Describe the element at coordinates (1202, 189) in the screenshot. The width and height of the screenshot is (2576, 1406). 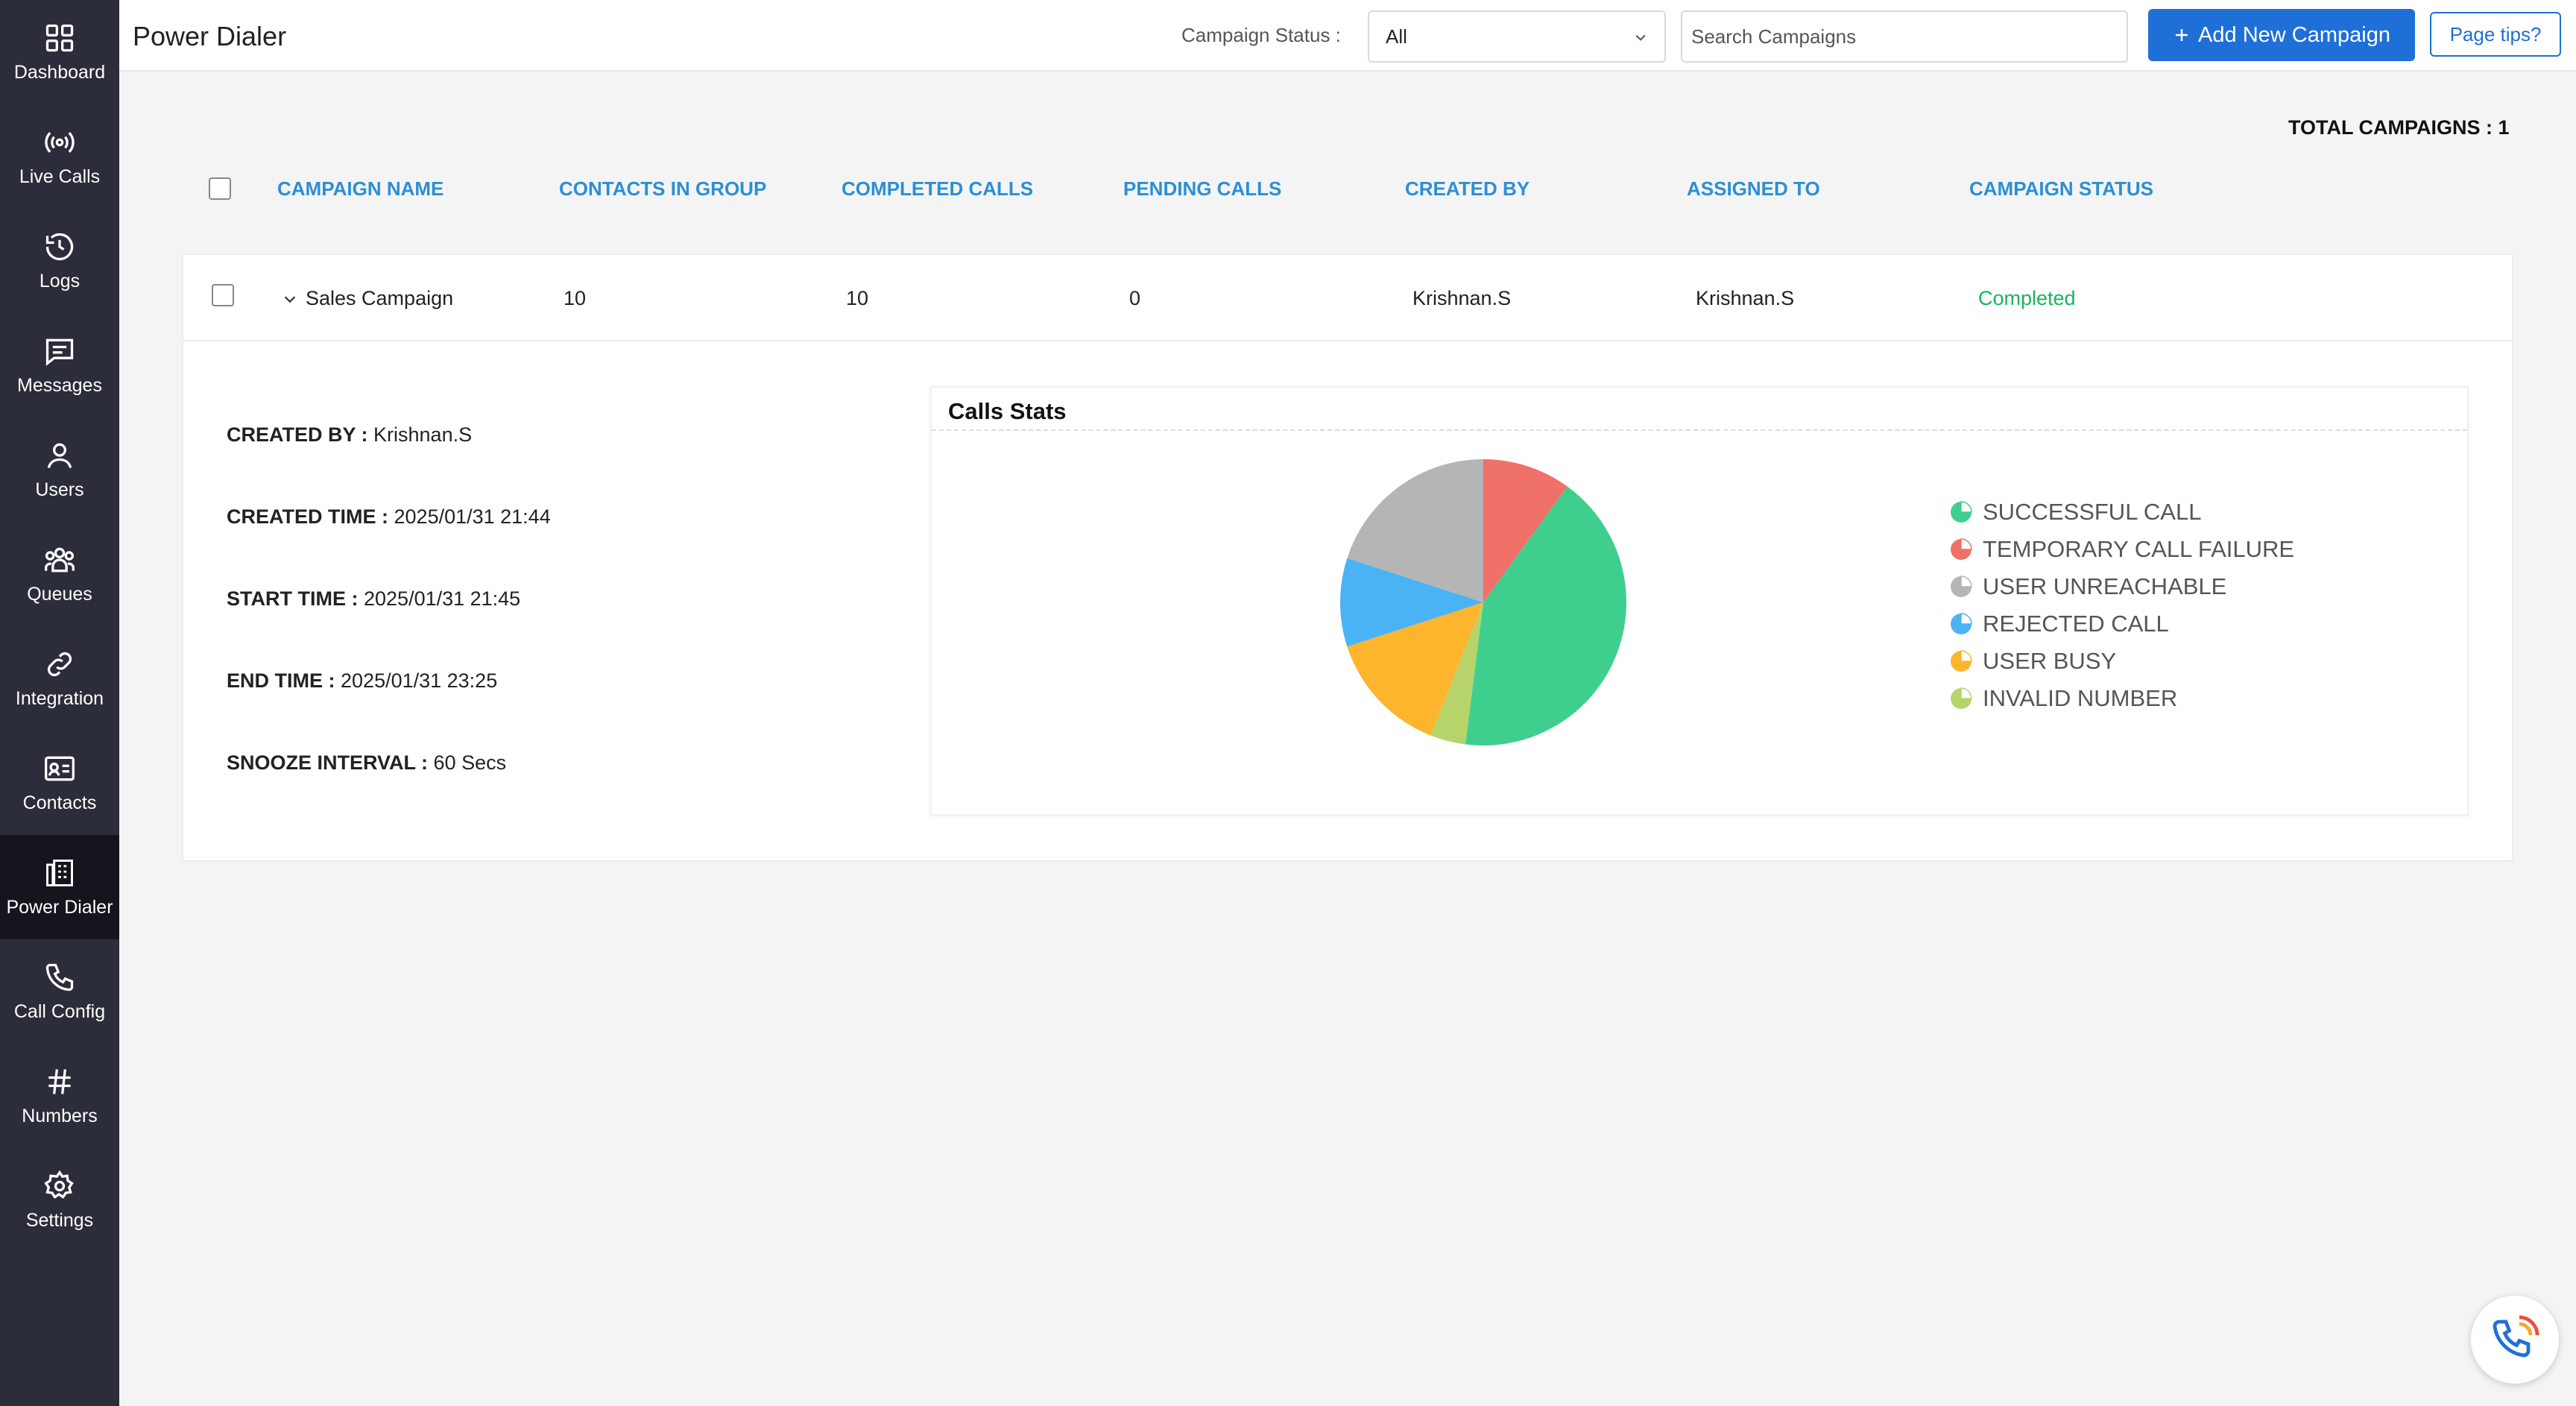
I see `column-header-pending-calls: PENDING CALLS` at that location.